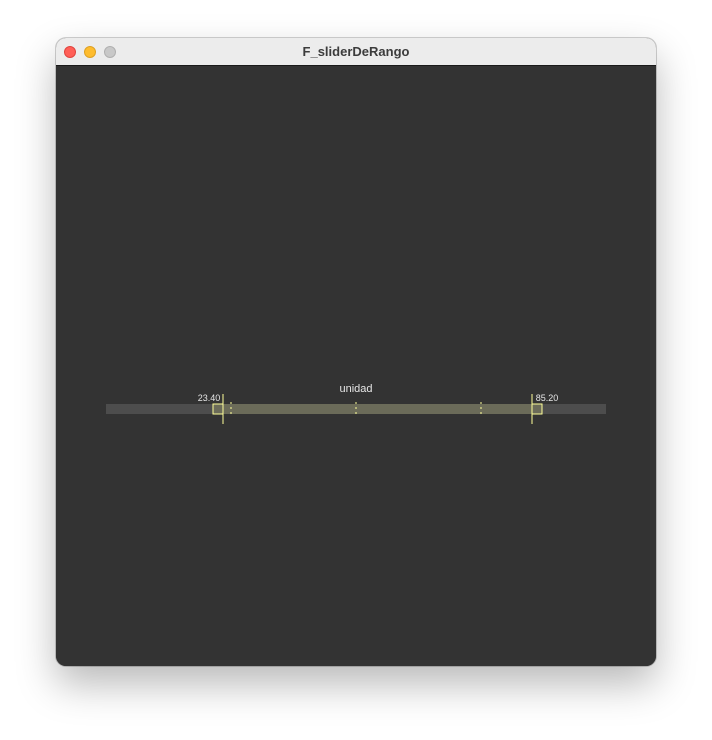 This screenshot has width=712, height=740. What do you see at coordinates (377, 409) in the screenshot?
I see `slider-selected-range` at bounding box center [377, 409].